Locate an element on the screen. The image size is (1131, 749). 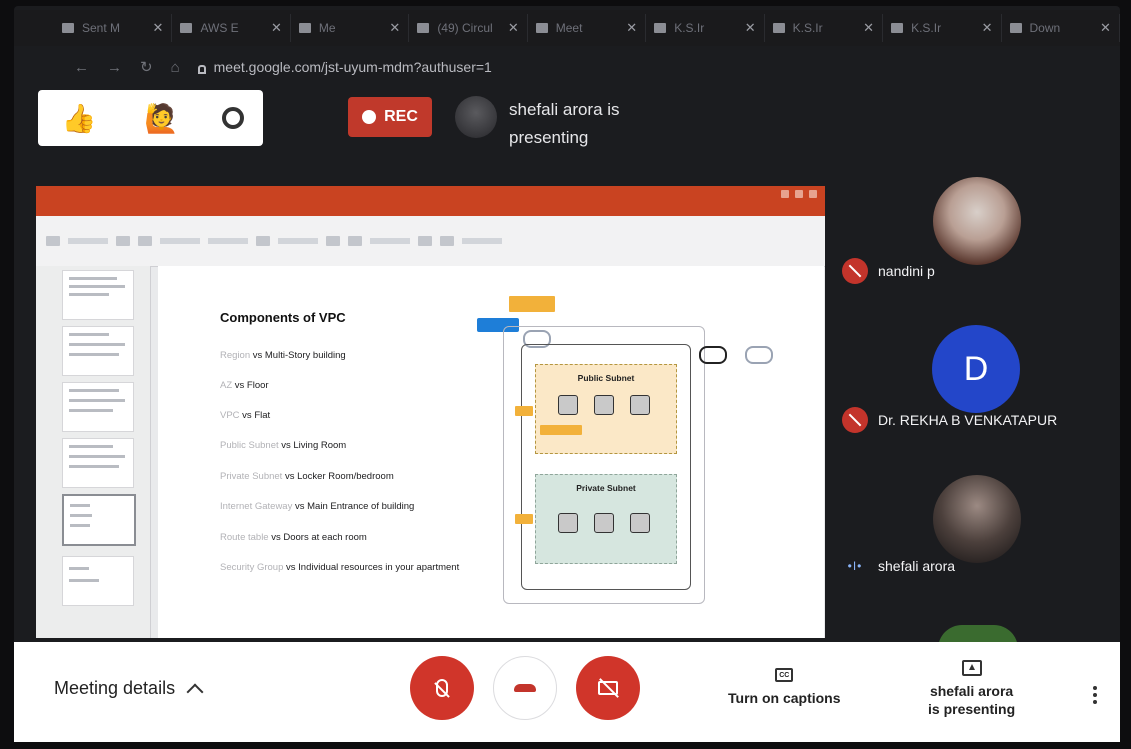
phone-hangup-icon is located at coordinates (525, 688).